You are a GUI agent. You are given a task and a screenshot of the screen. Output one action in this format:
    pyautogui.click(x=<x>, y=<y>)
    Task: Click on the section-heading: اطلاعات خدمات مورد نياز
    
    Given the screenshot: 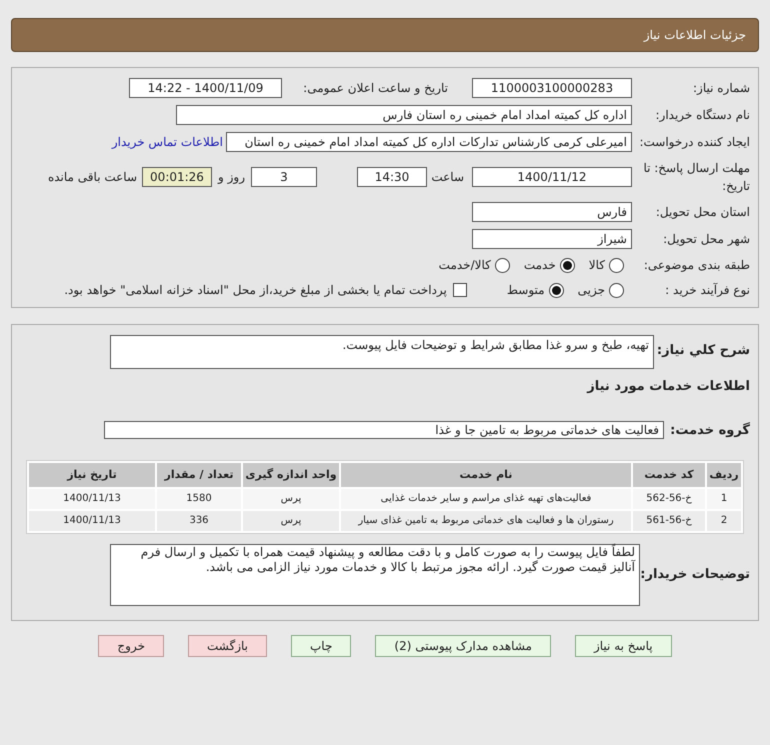 What is the action you would take?
    pyautogui.click(x=668, y=387)
    